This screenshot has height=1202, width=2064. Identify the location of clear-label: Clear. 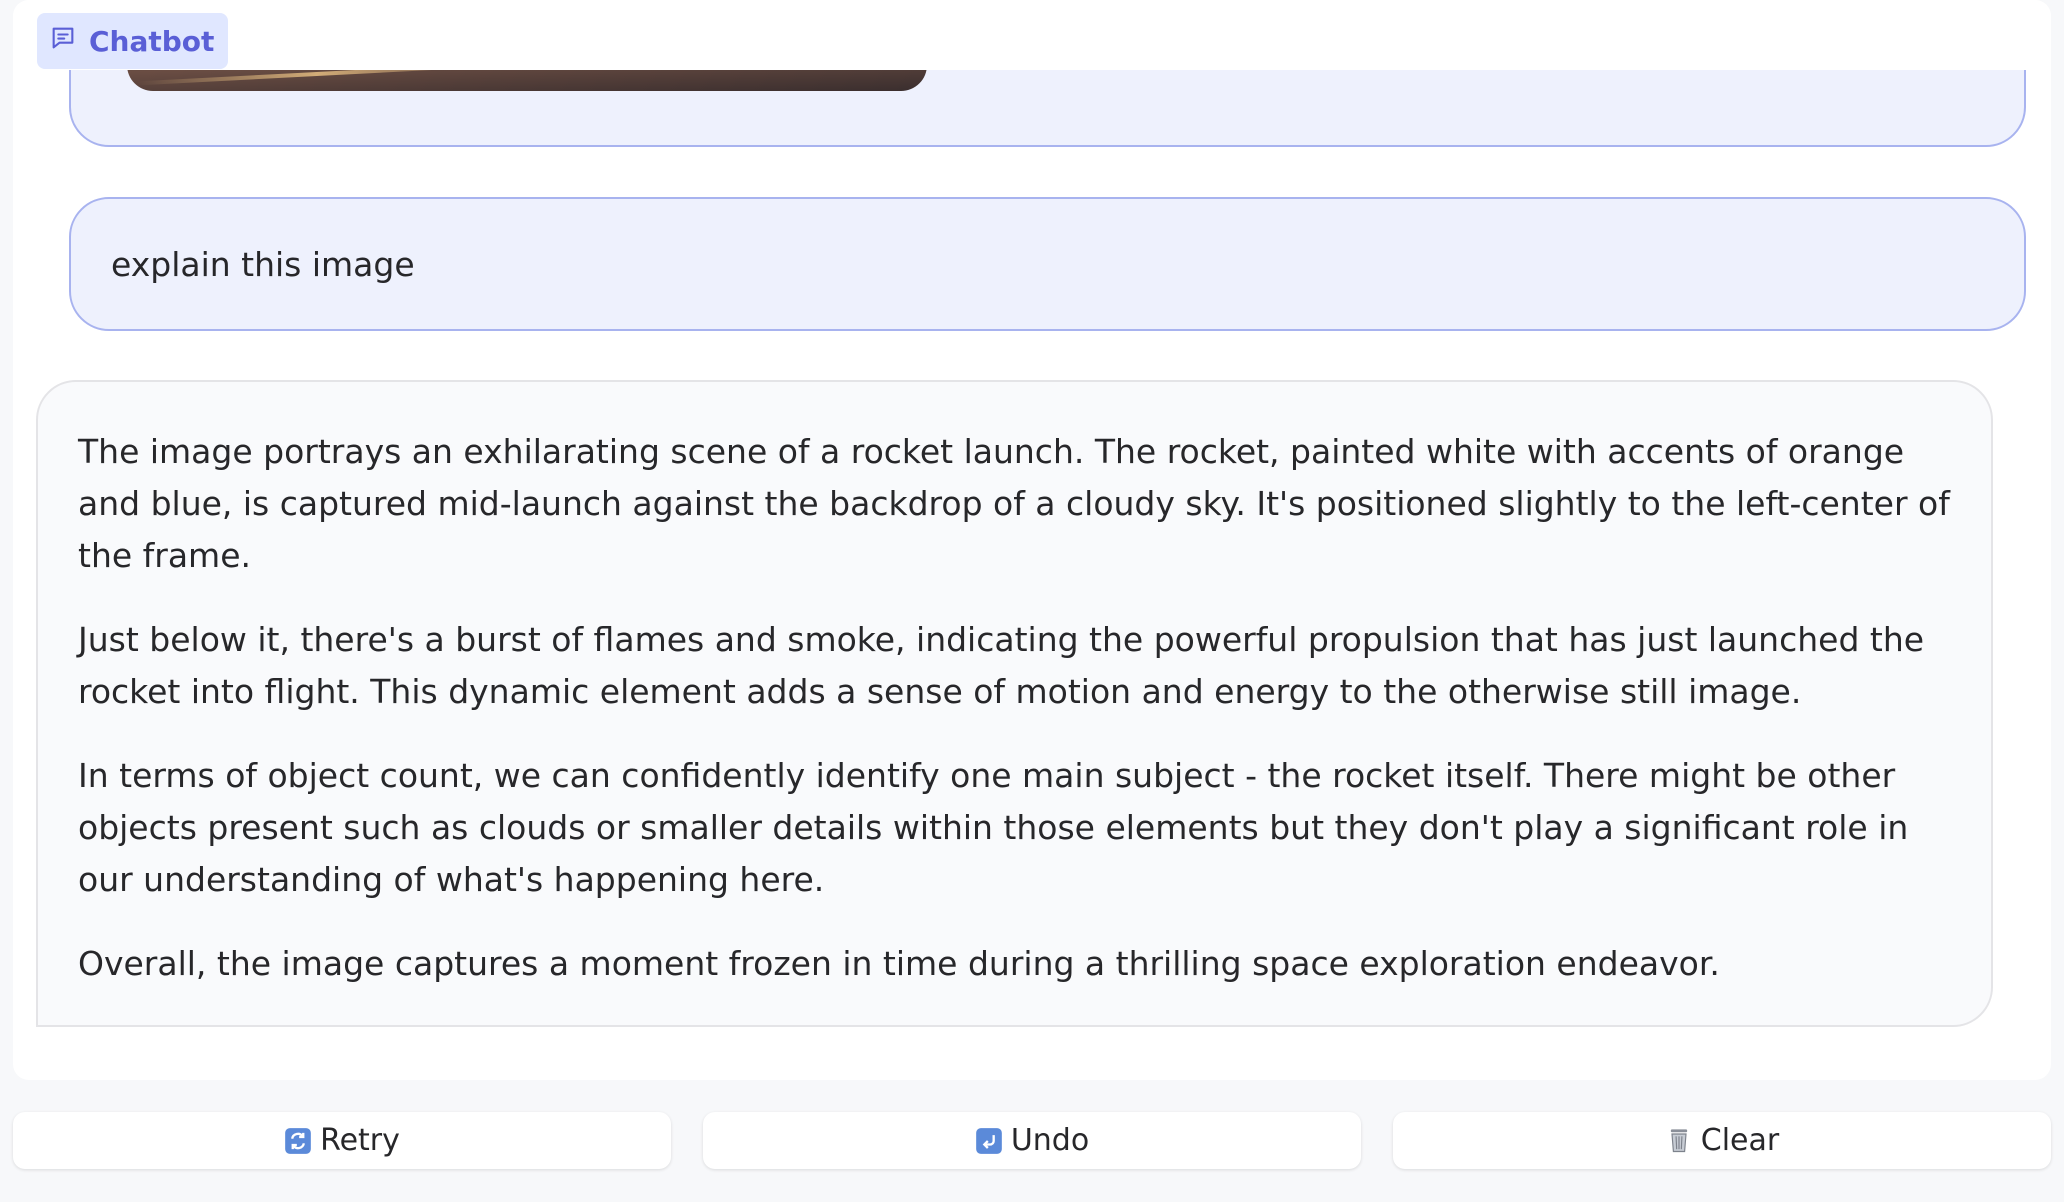
(1740, 1140).